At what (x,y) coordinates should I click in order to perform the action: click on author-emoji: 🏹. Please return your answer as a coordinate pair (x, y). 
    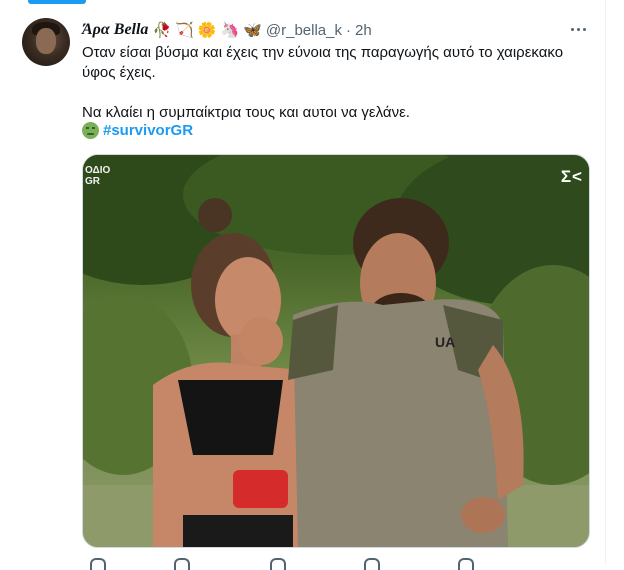
    Looking at the image, I should click on (184, 30).